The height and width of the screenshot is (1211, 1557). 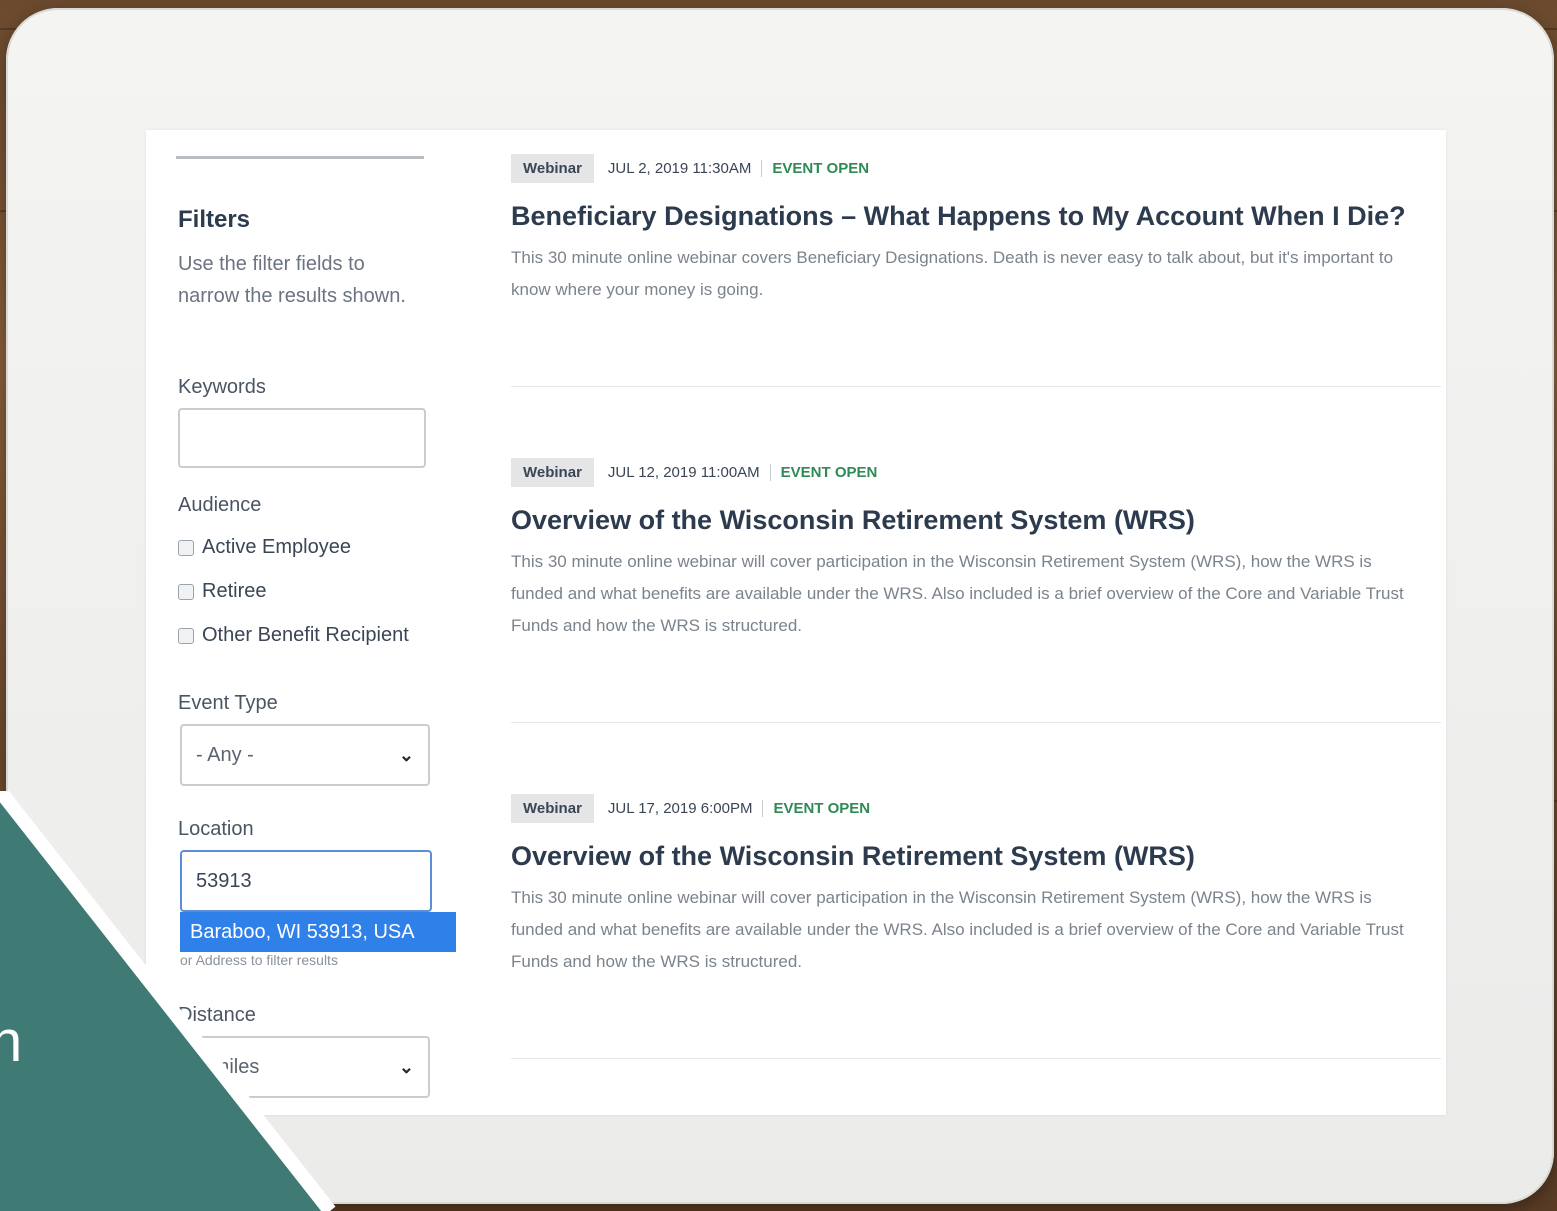 I want to click on event-date: JUL 17, 2019 6:00PM, so click(x=686, y=808).